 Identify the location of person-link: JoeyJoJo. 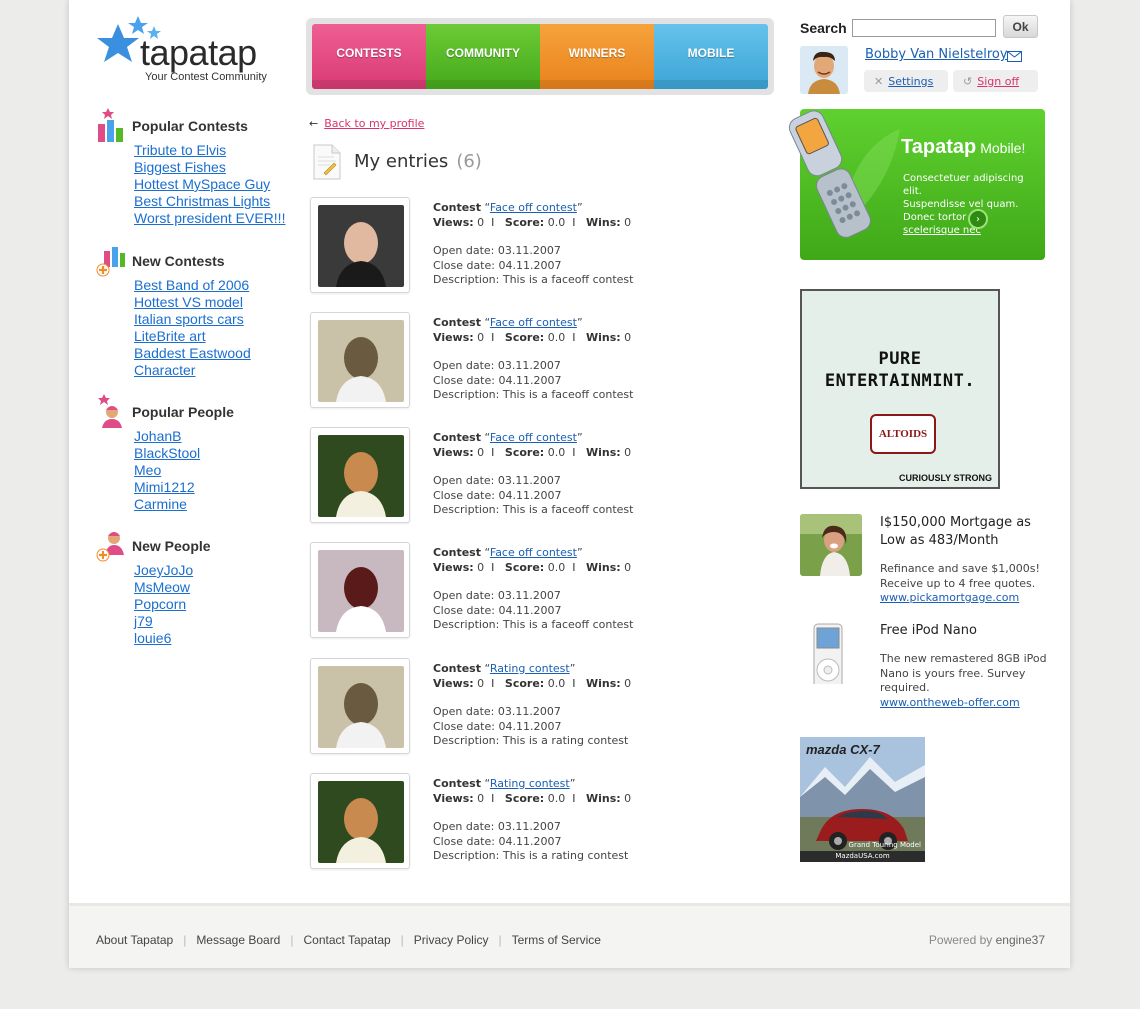
(163, 570).